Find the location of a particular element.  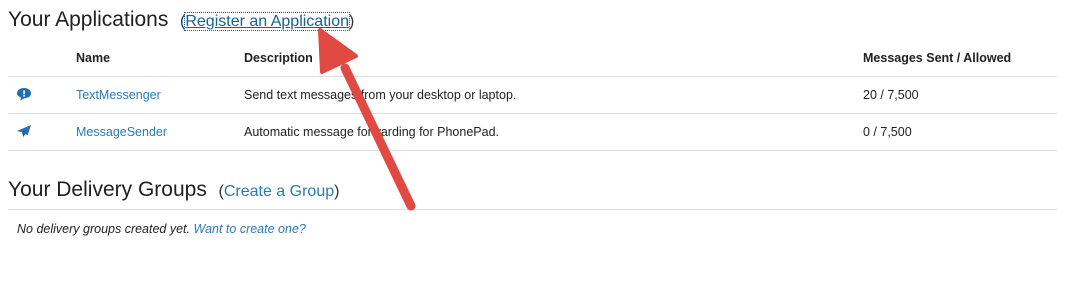

register-application-link: Register an Application is located at coordinates (267, 21).